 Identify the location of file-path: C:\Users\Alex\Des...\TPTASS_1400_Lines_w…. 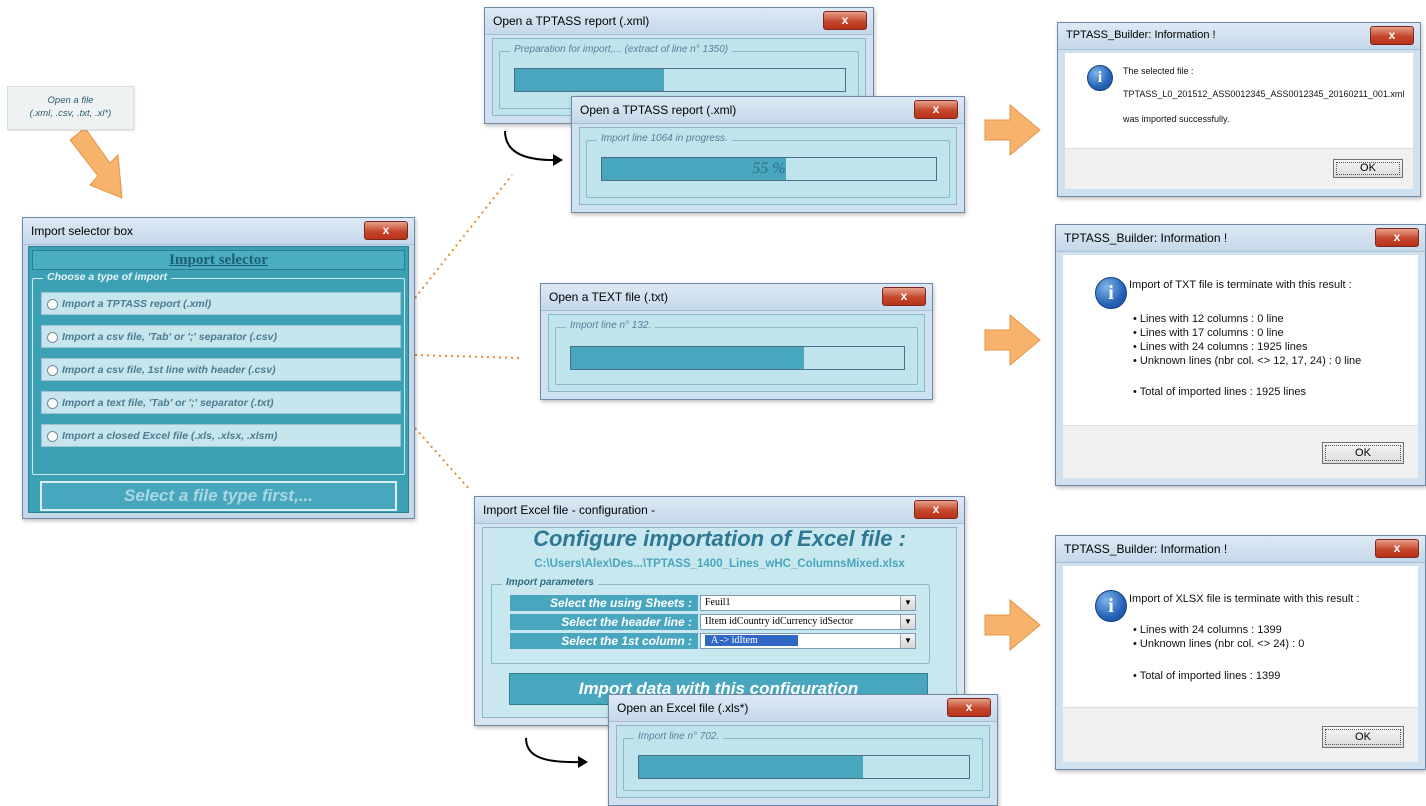
(719, 564).